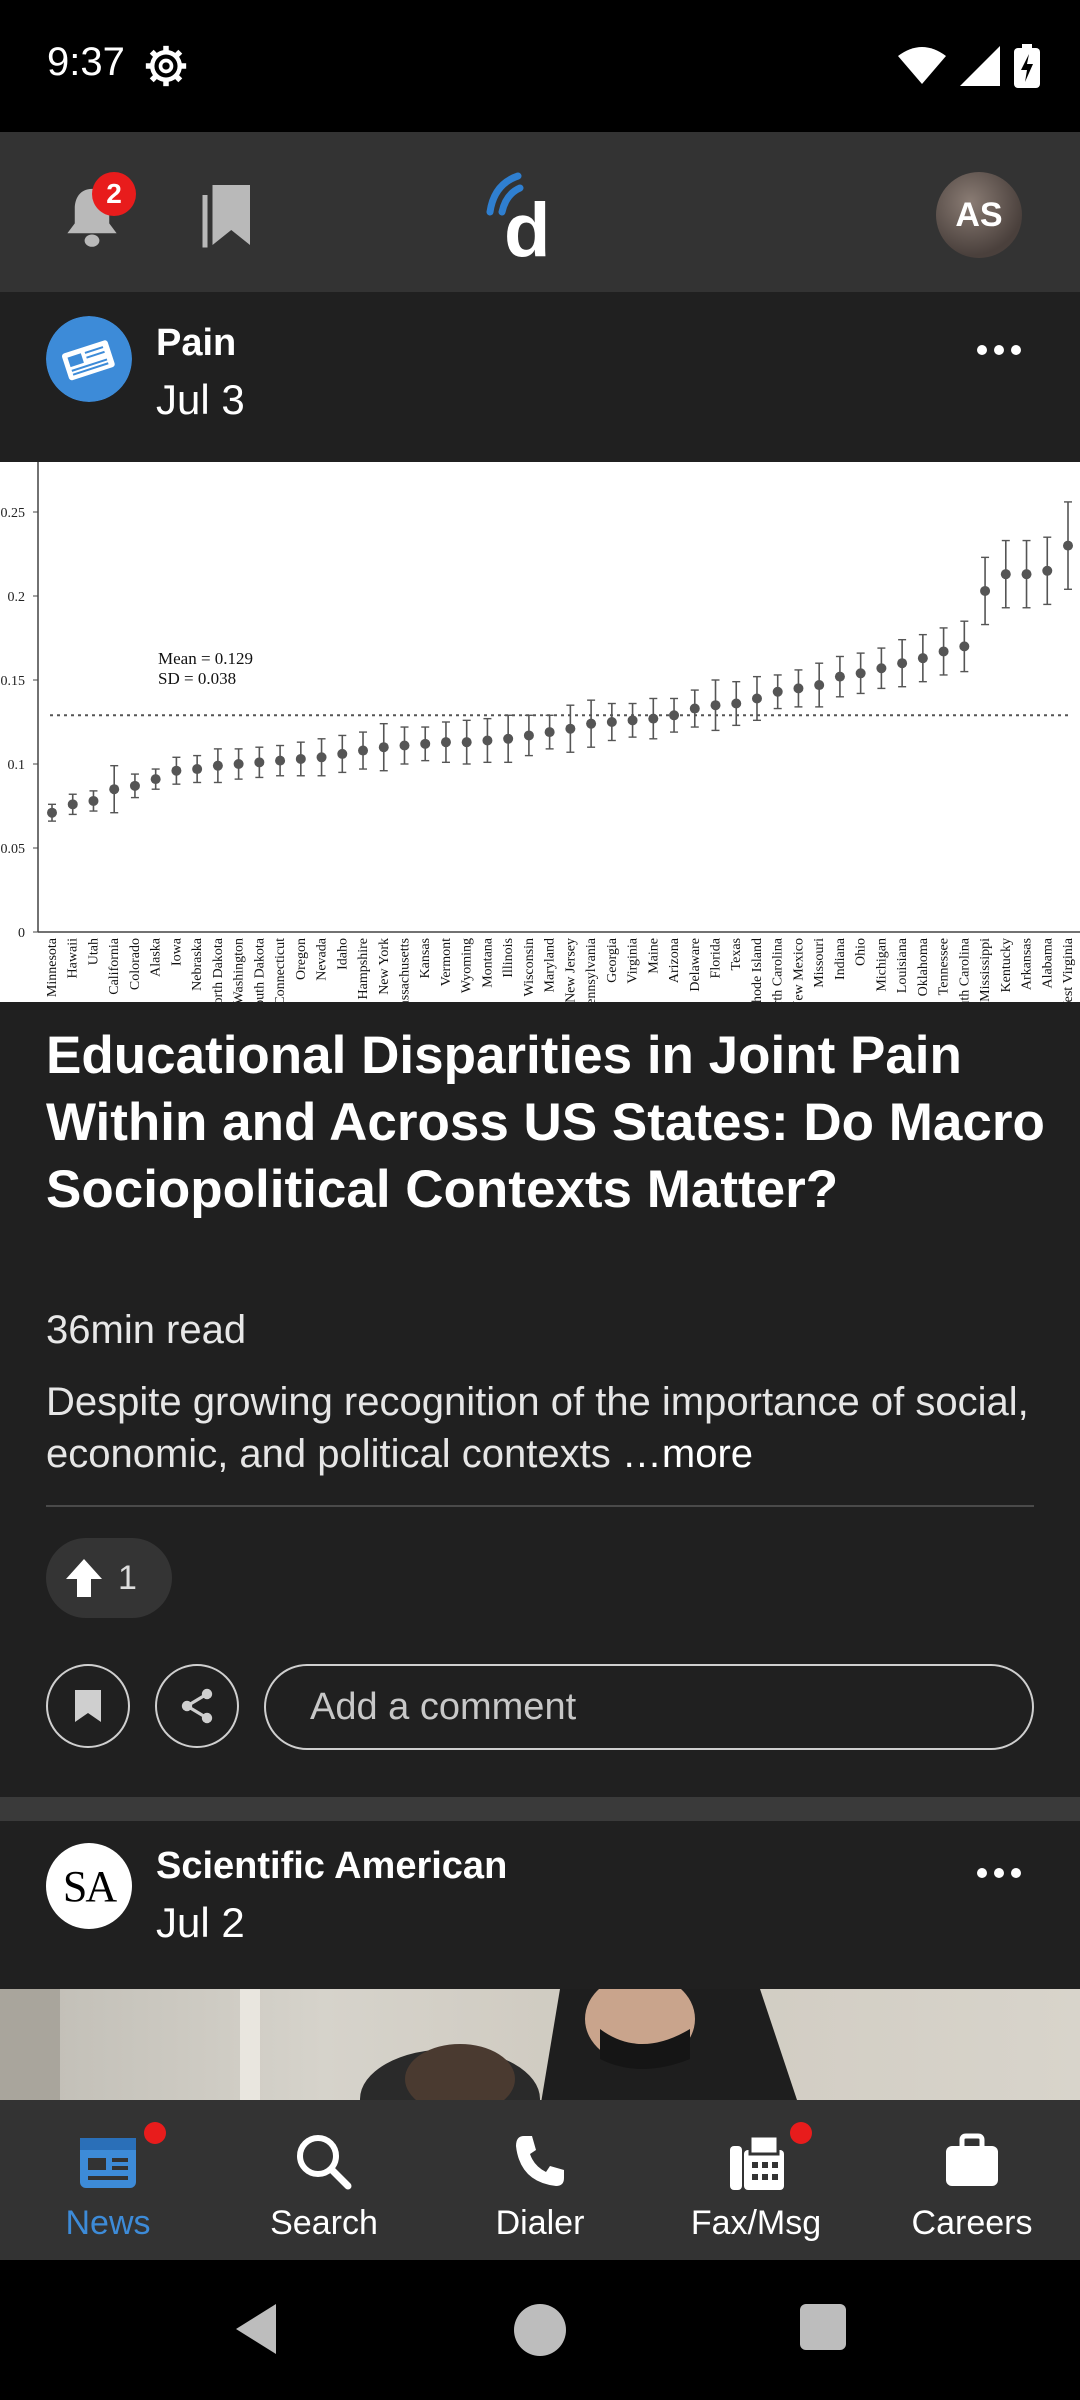 Image resolution: width=1080 pixels, height=2400 pixels. Describe the element at coordinates (446, 962) in the screenshot. I see `x-tick-label: Vermont` at that location.